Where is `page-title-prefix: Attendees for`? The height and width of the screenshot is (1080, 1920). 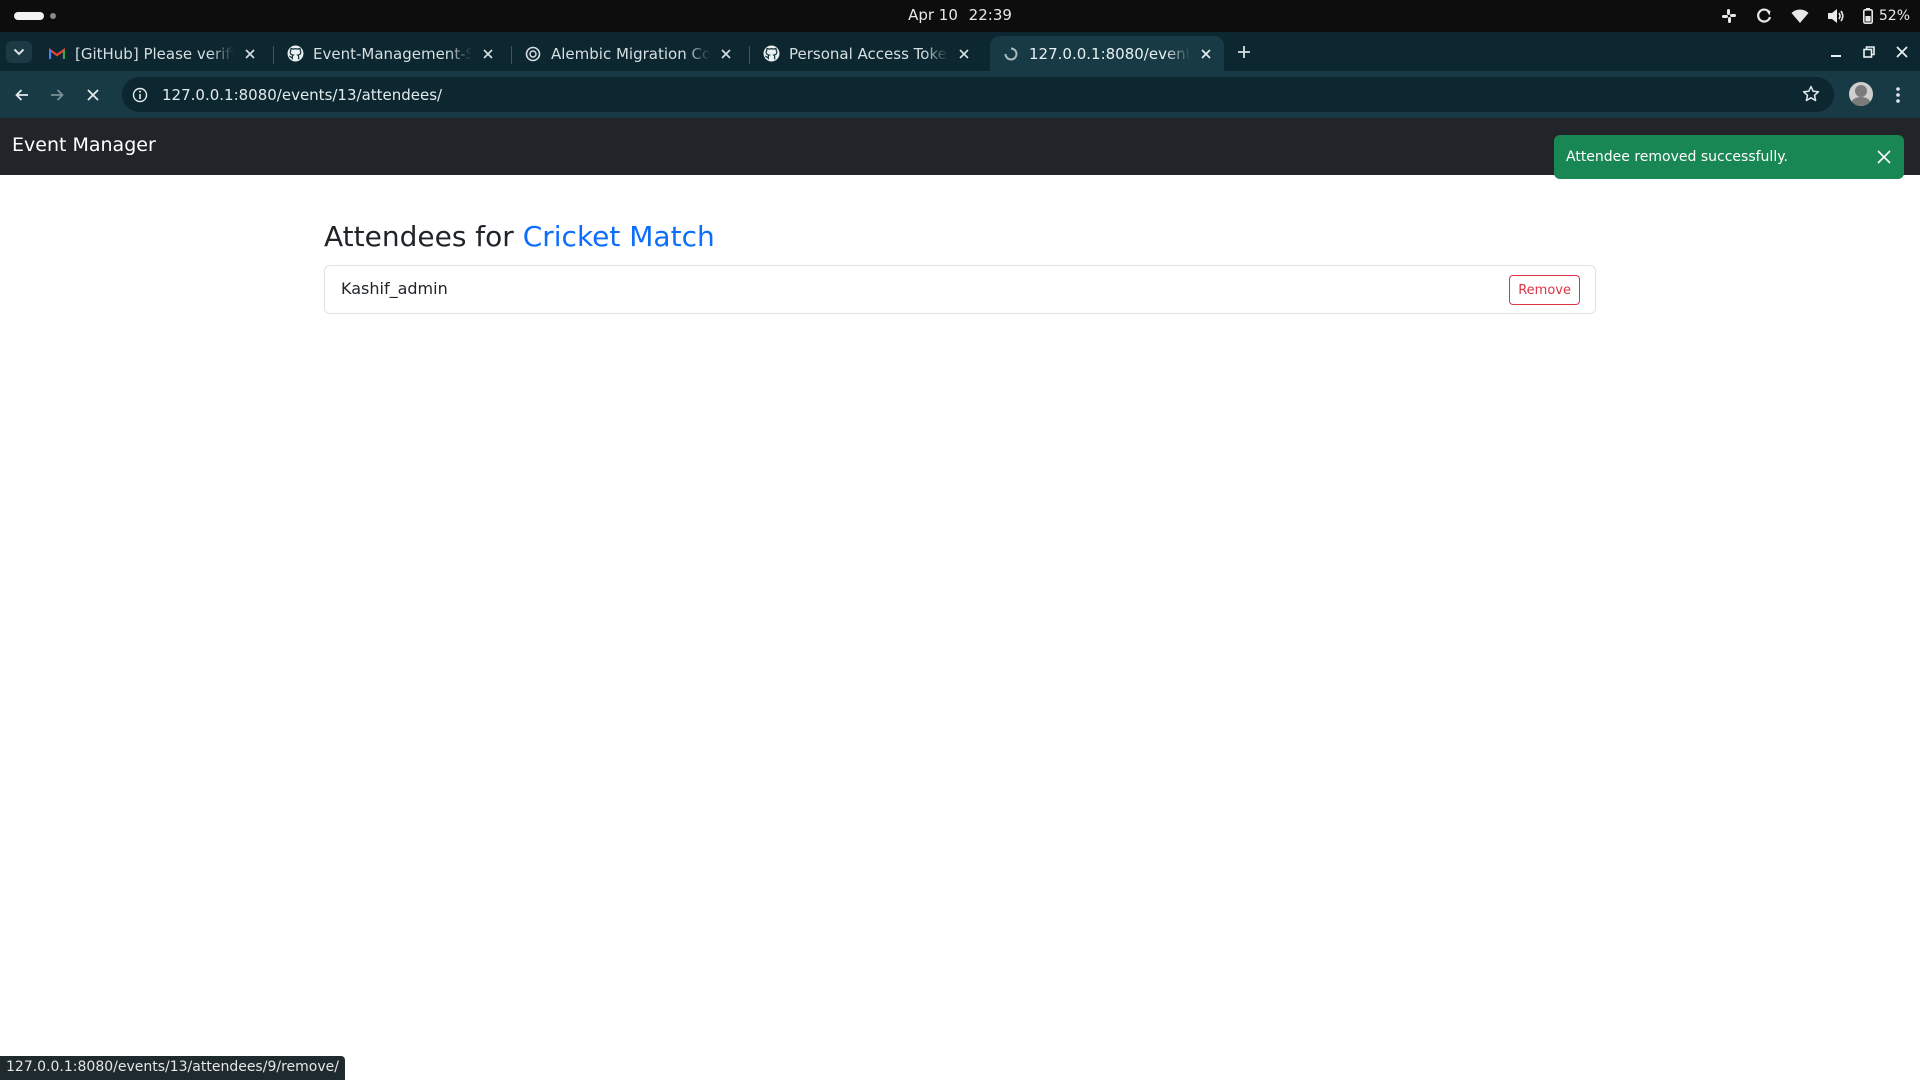
page-title-prefix: Attendees for is located at coordinates (419, 236).